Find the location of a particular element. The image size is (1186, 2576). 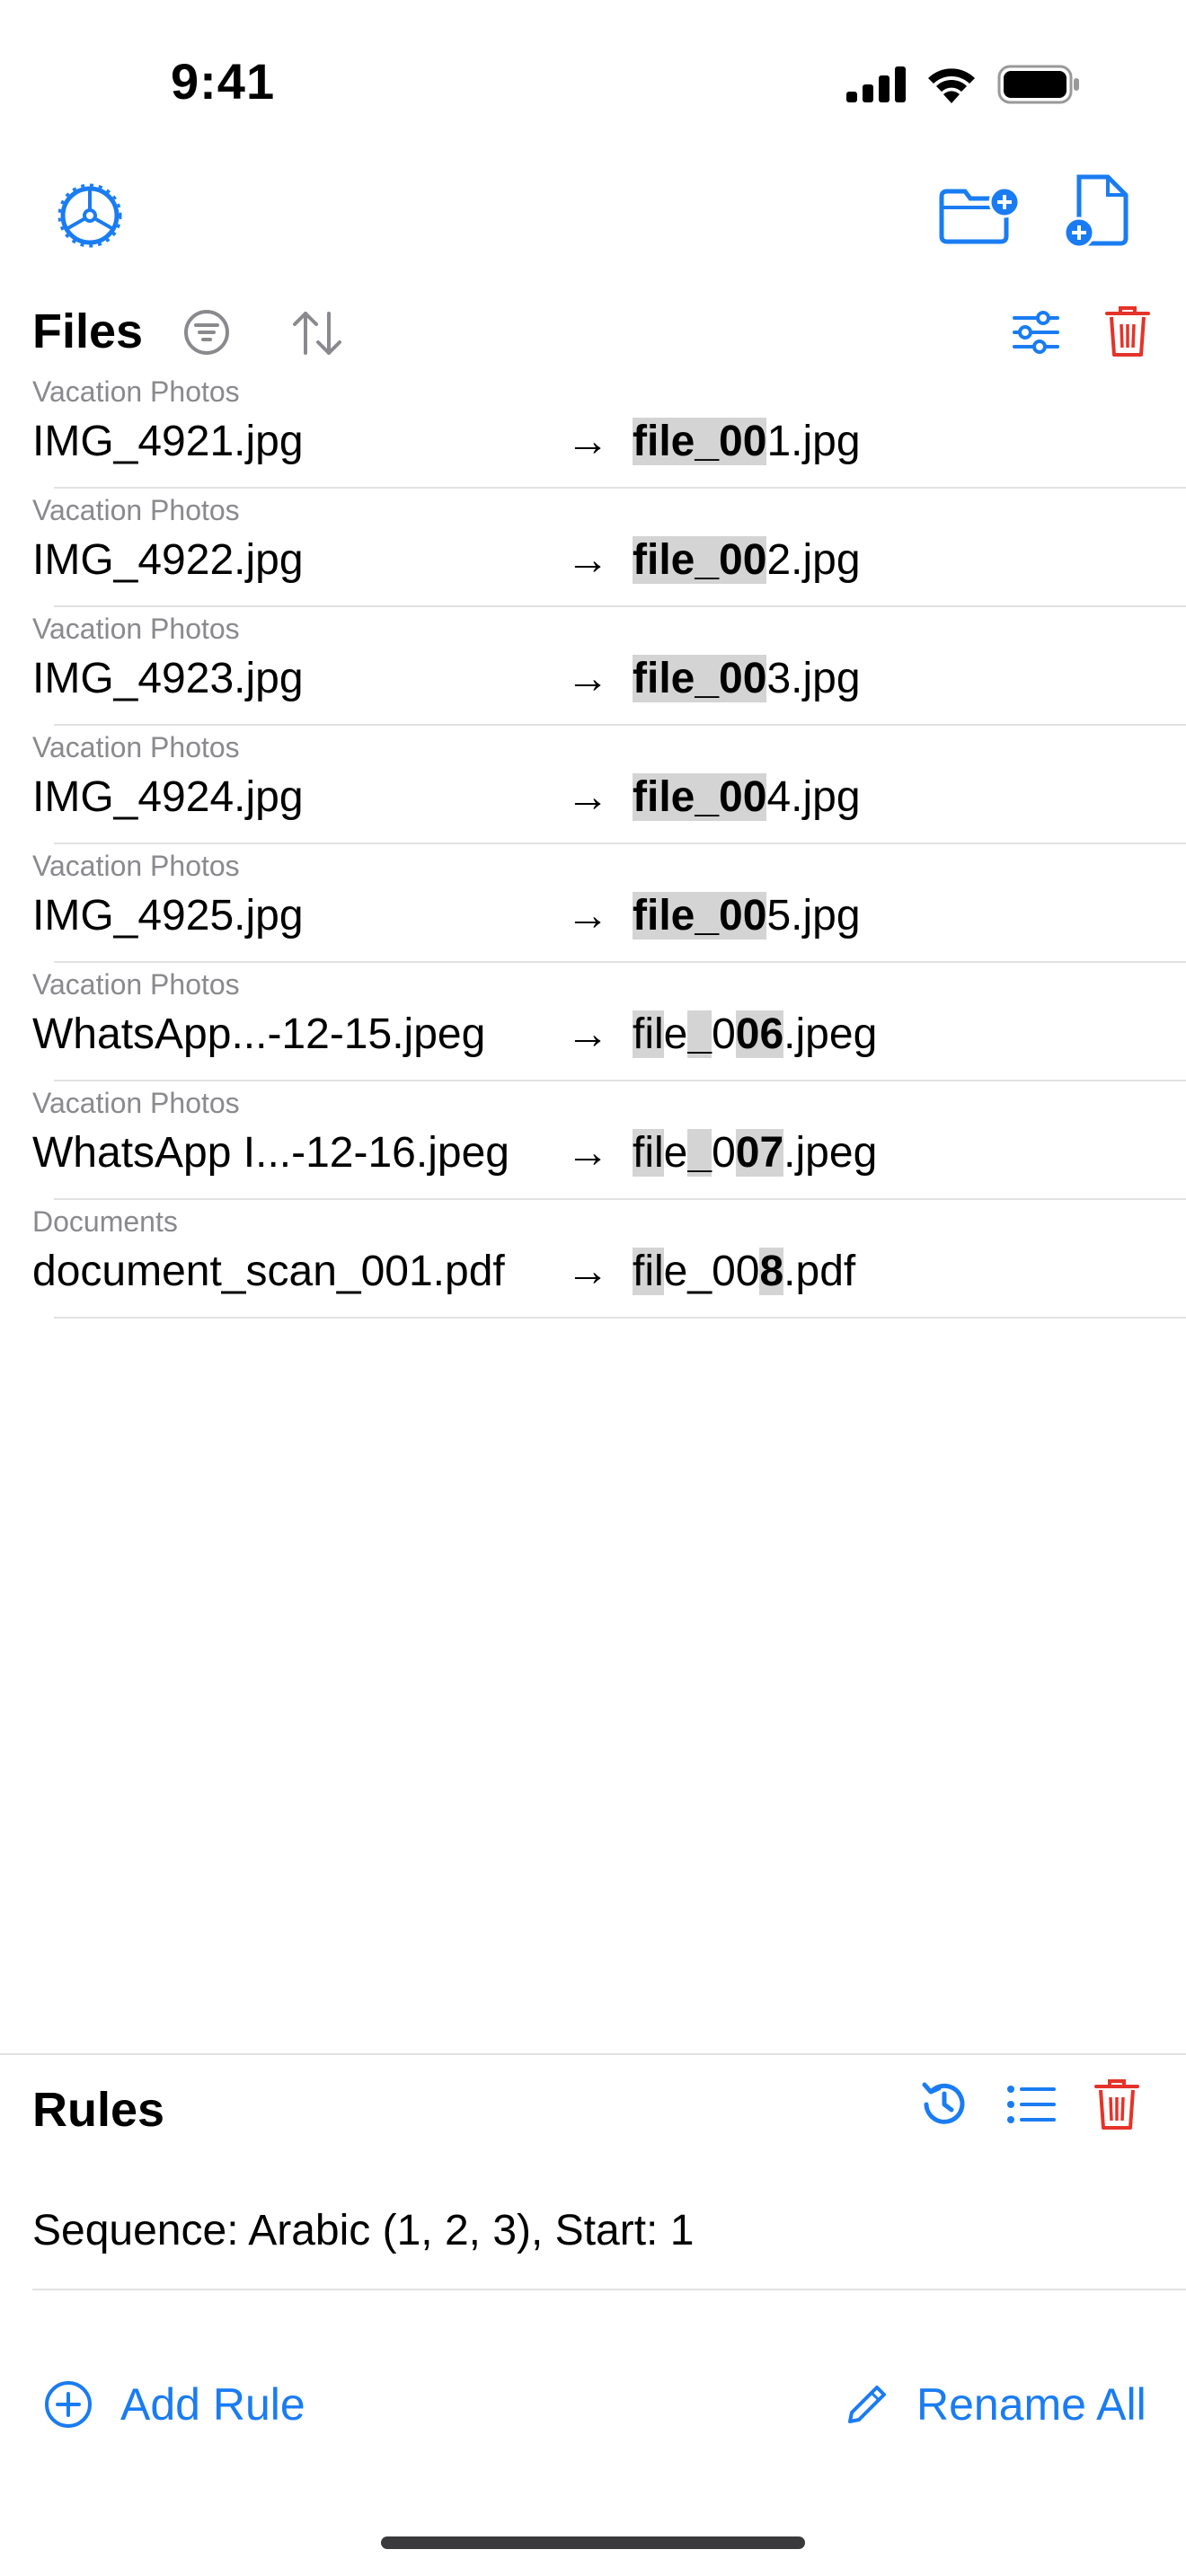

new-filename-segment: .pdf is located at coordinates (819, 1271).